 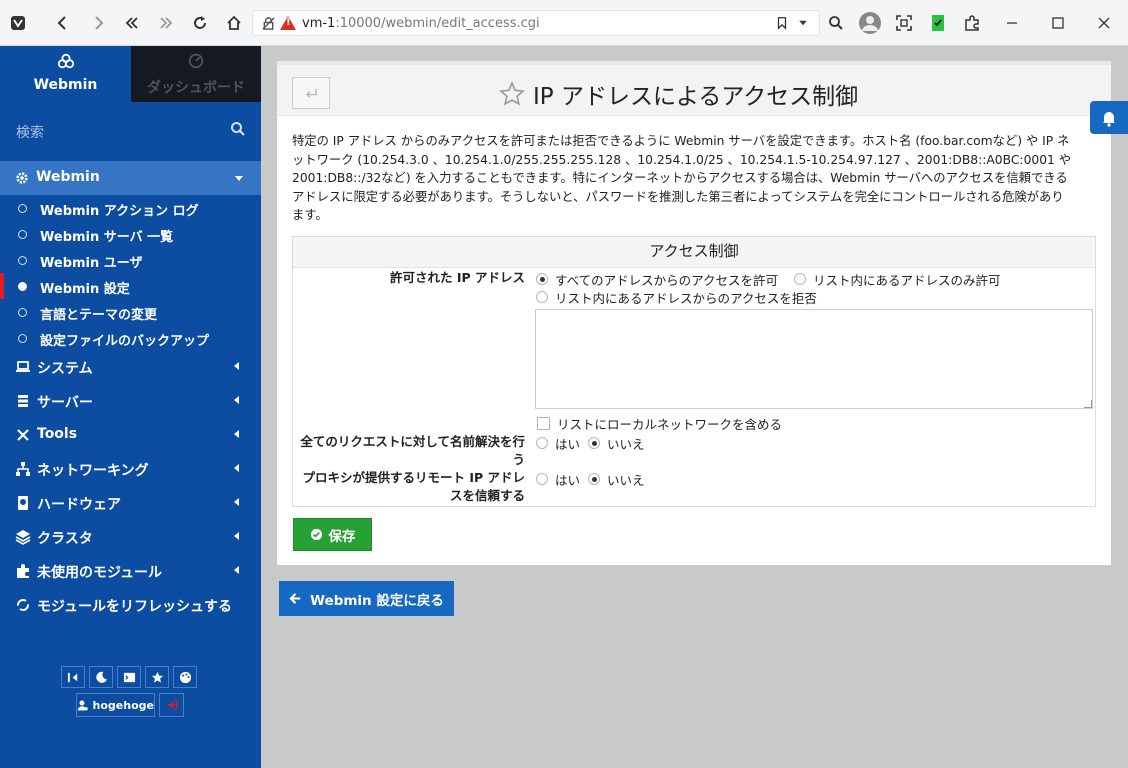 I want to click on category-label: クラスタ, so click(x=65, y=539).